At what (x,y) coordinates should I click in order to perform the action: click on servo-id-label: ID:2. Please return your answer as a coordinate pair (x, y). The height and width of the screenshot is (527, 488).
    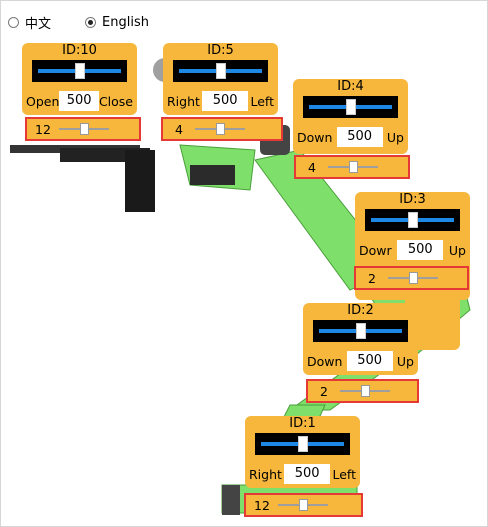
    Looking at the image, I should click on (360, 310).